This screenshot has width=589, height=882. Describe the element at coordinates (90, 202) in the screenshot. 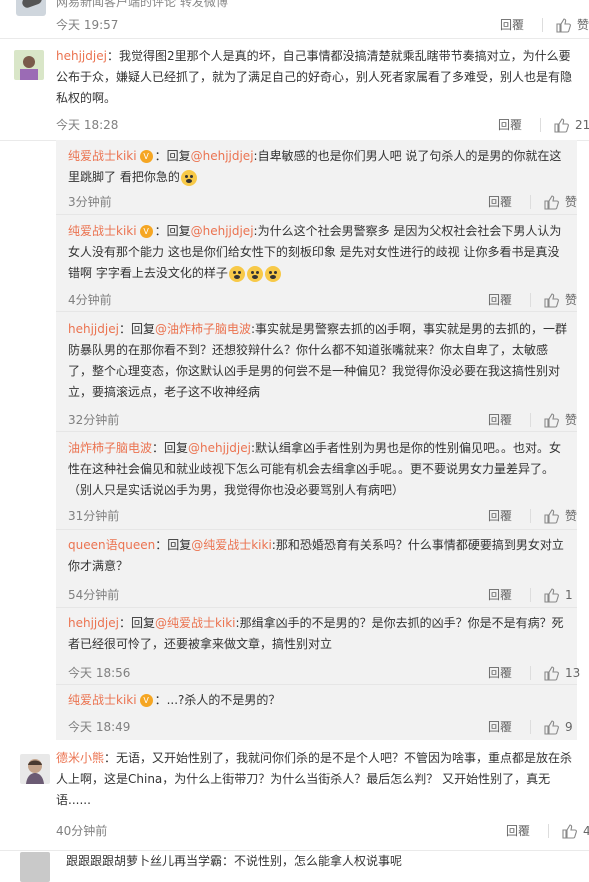

I see `timestamp: 3分钟前` at that location.